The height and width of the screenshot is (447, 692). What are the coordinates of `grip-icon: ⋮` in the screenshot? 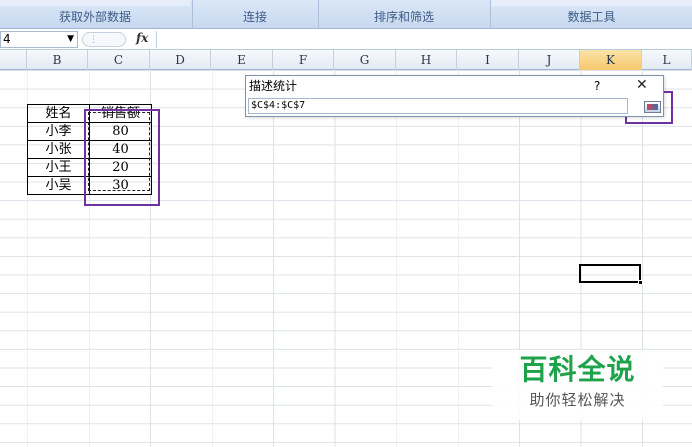 It's located at (93, 40).